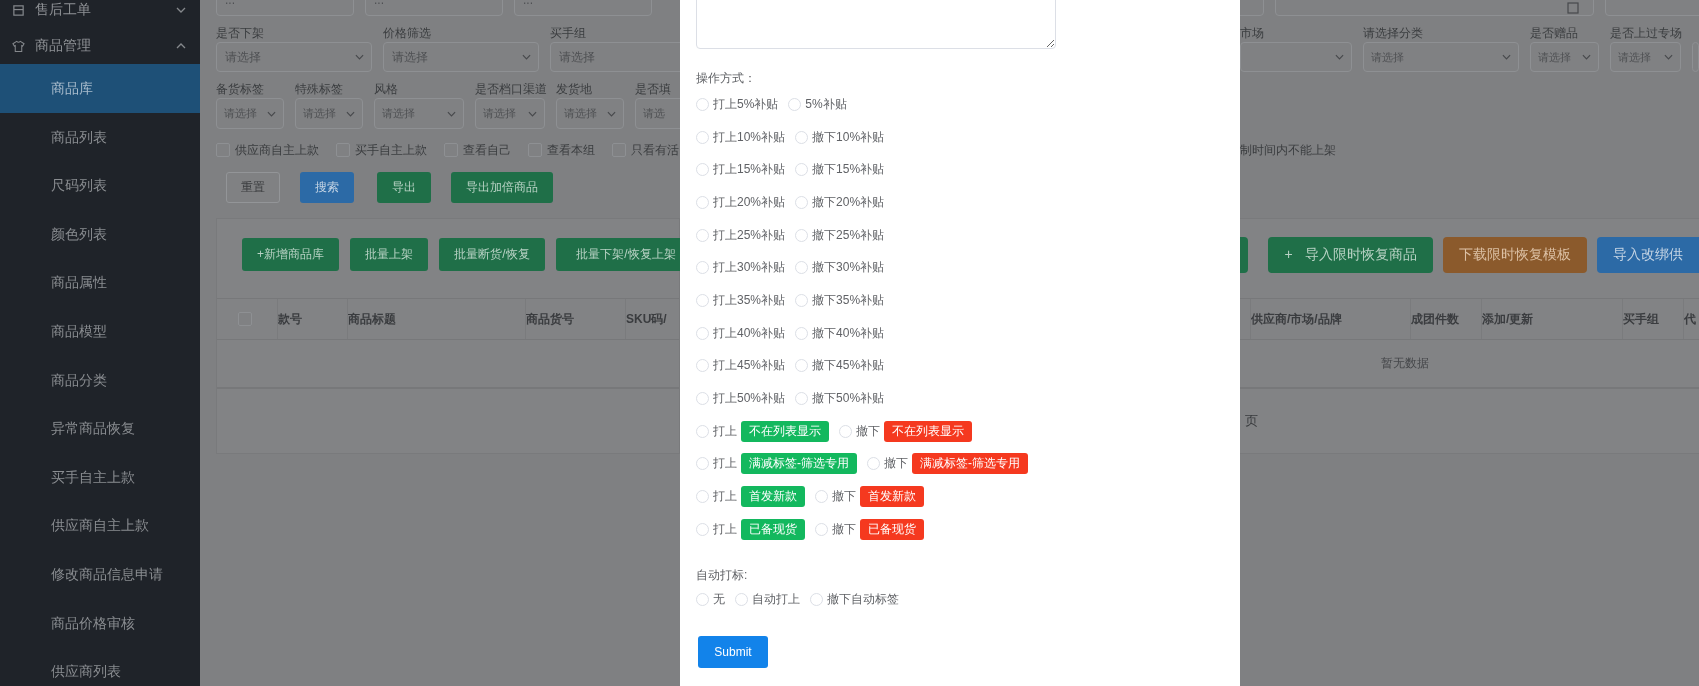 The width and height of the screenshot is (1699, 686). Describe the element at coordinates (741, 366) in the screenshot. I see `radio-option: 打上45%补贴` at that location.